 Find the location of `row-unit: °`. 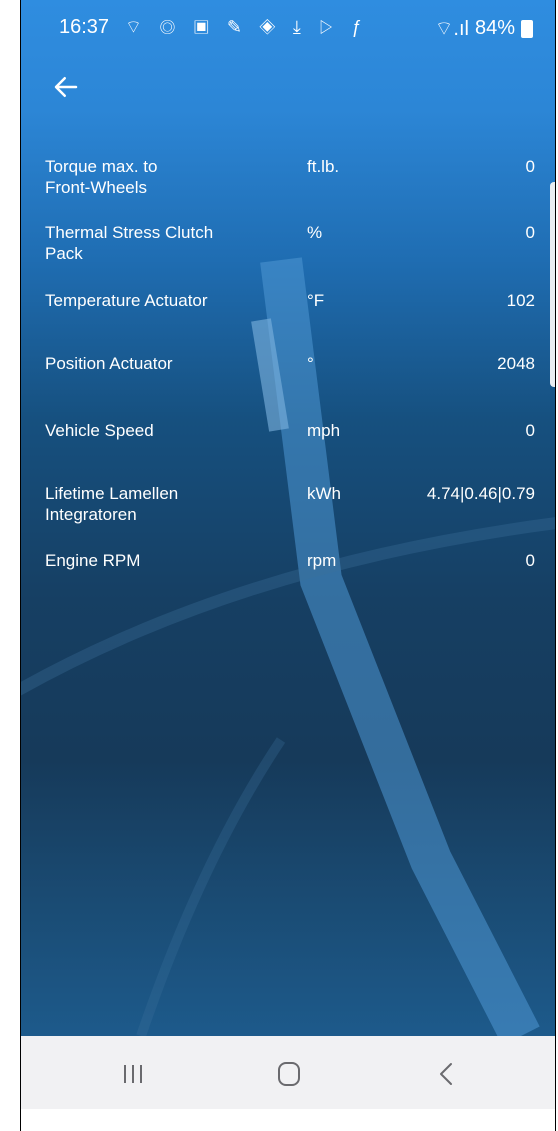

row-unit: ° is located at coordinates (310, 363).